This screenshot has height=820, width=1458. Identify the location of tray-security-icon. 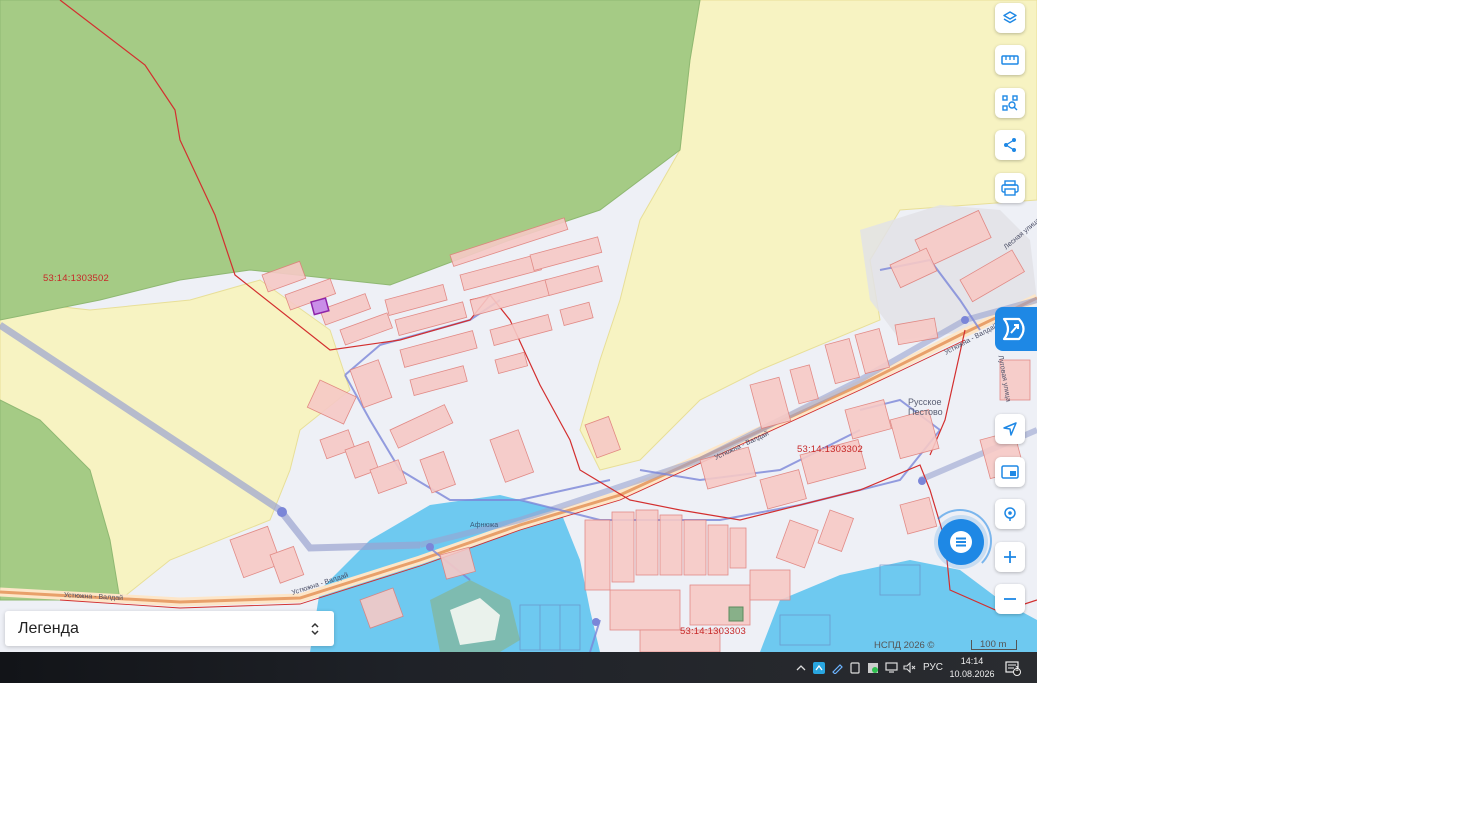
(873, 667).